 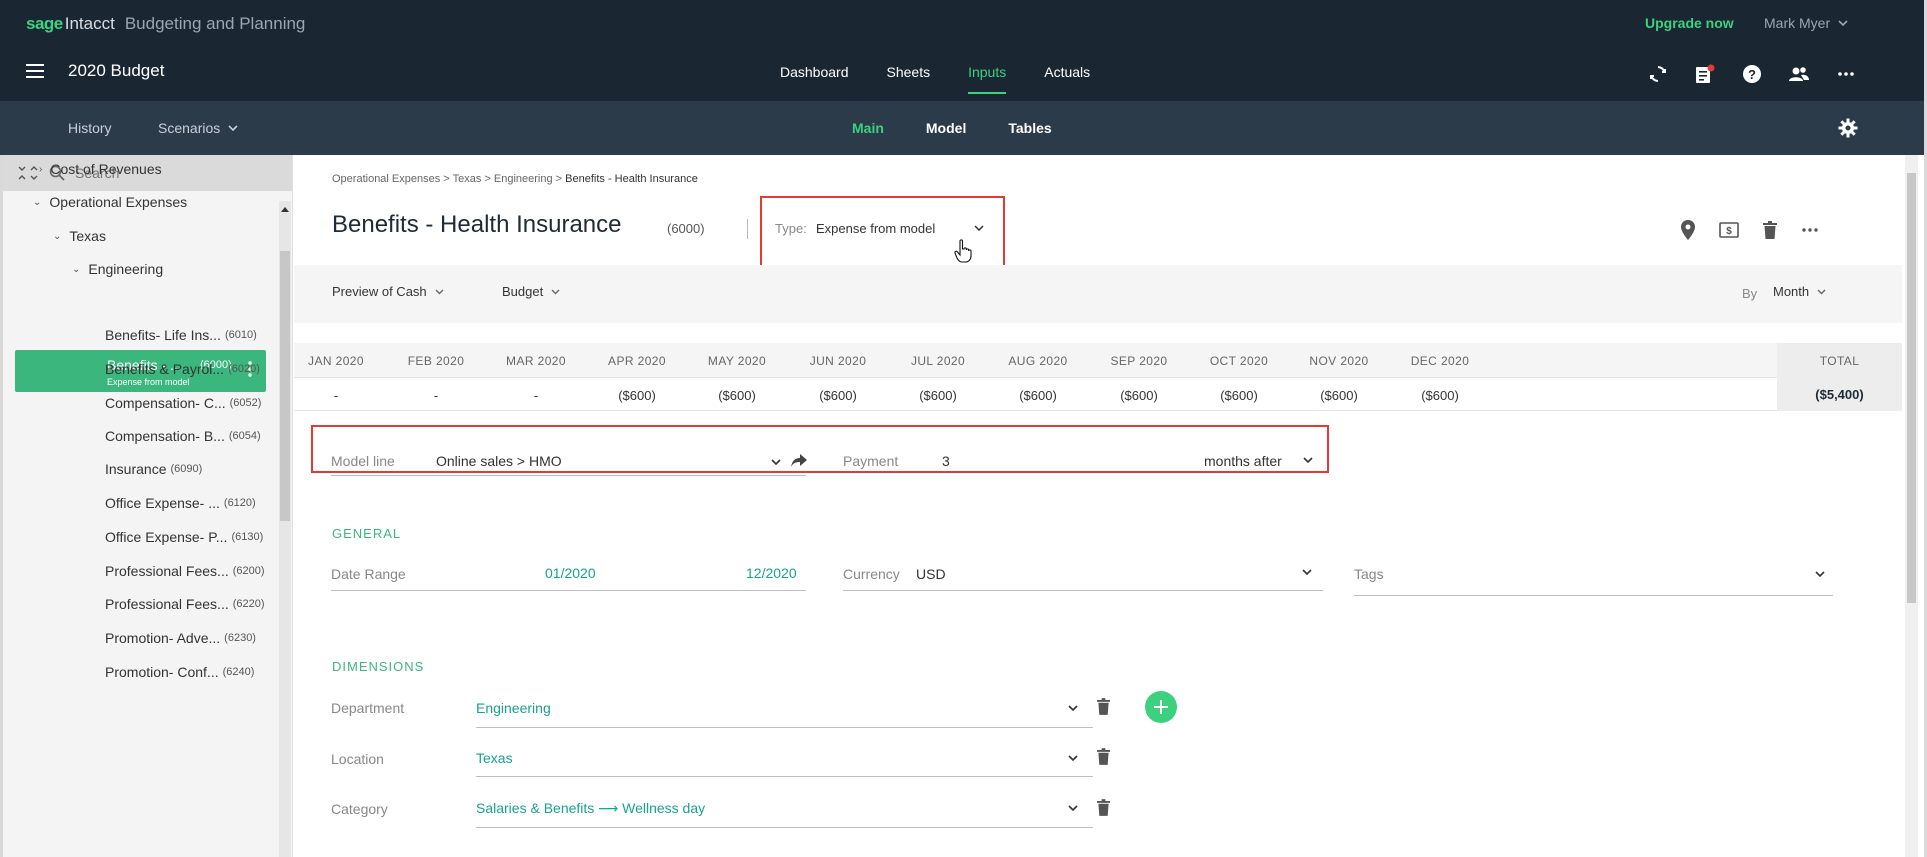 What do you see at coordinates (1705, 74) in the screenshot?
I see `notifications-icon` at bounding box center [1705, 74].